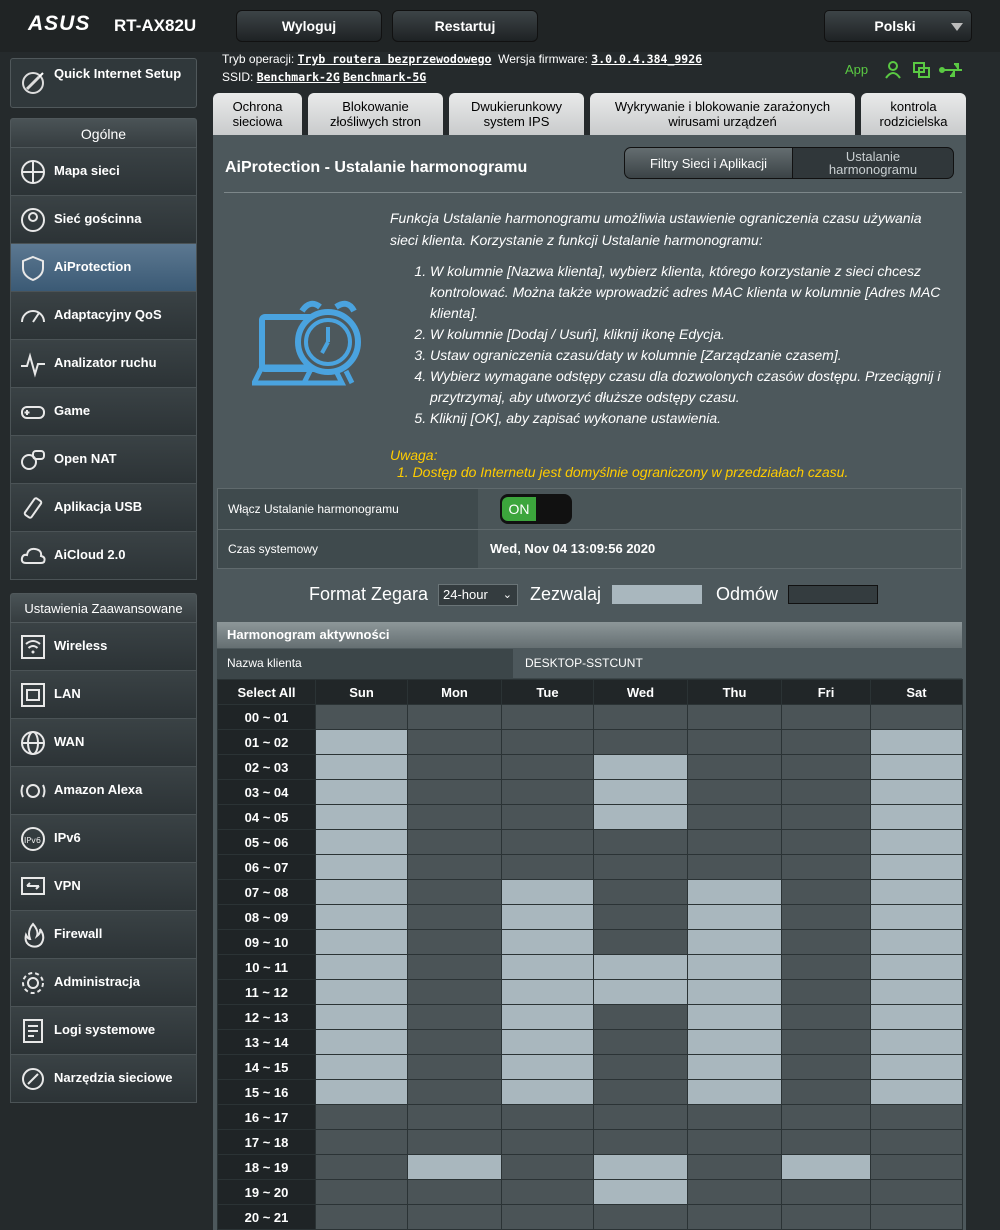 Image resolution: width=1000 pixels, height=1230 pixels. Describe the element at coordinates (103, 887) in the screenshot. I see `sidebar-item-vpn: VPN` at that location.